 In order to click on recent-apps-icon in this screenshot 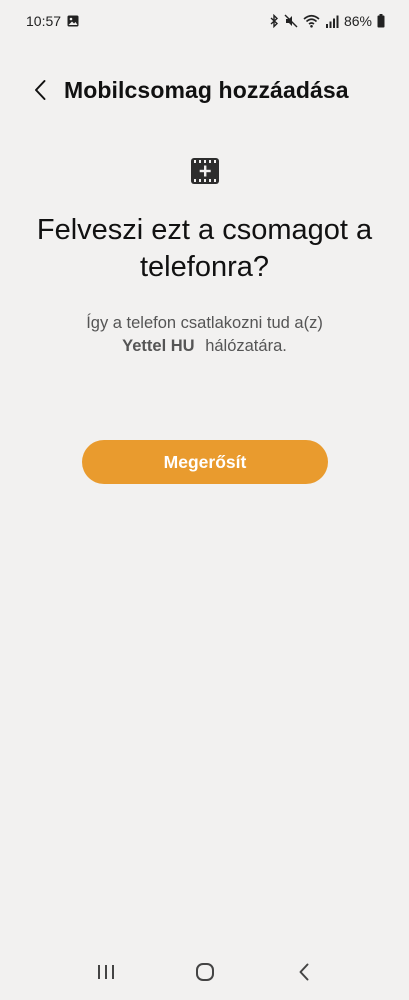, I will do `click(105, 972)`.